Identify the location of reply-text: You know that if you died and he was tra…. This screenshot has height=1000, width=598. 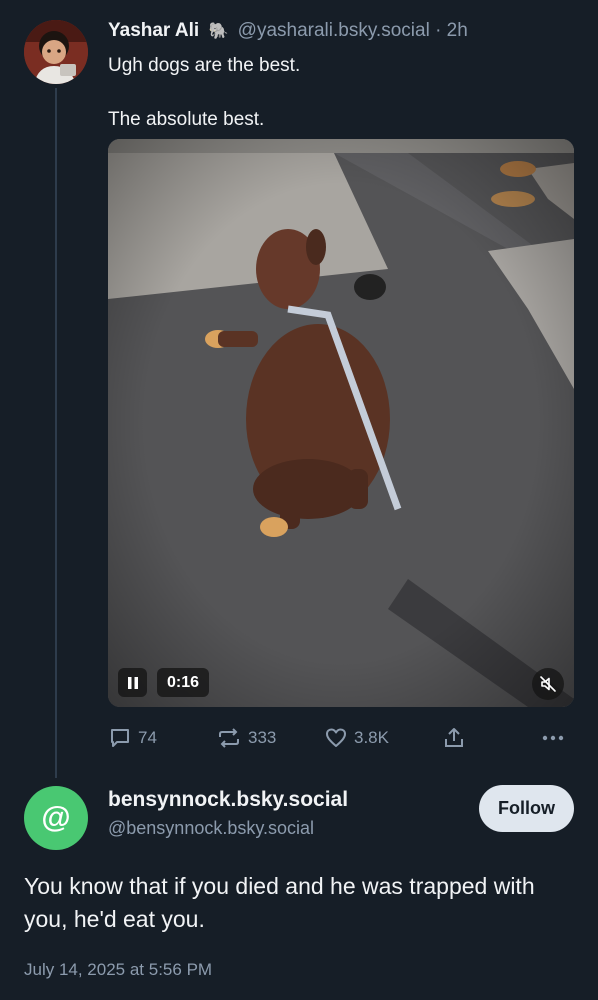
(279, 902).